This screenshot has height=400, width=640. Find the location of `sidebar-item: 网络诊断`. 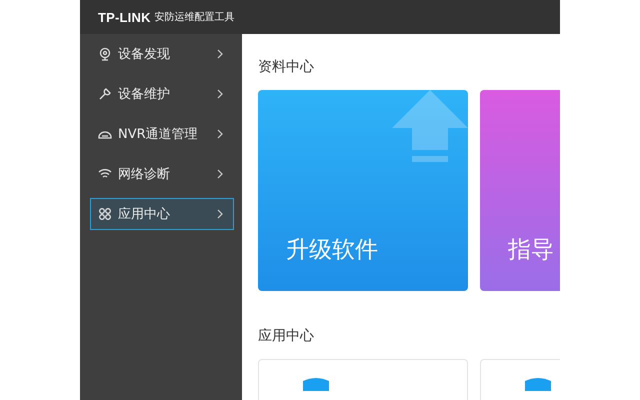

sidebar-item: 网络诊断 is located at coordinates (162, 174).